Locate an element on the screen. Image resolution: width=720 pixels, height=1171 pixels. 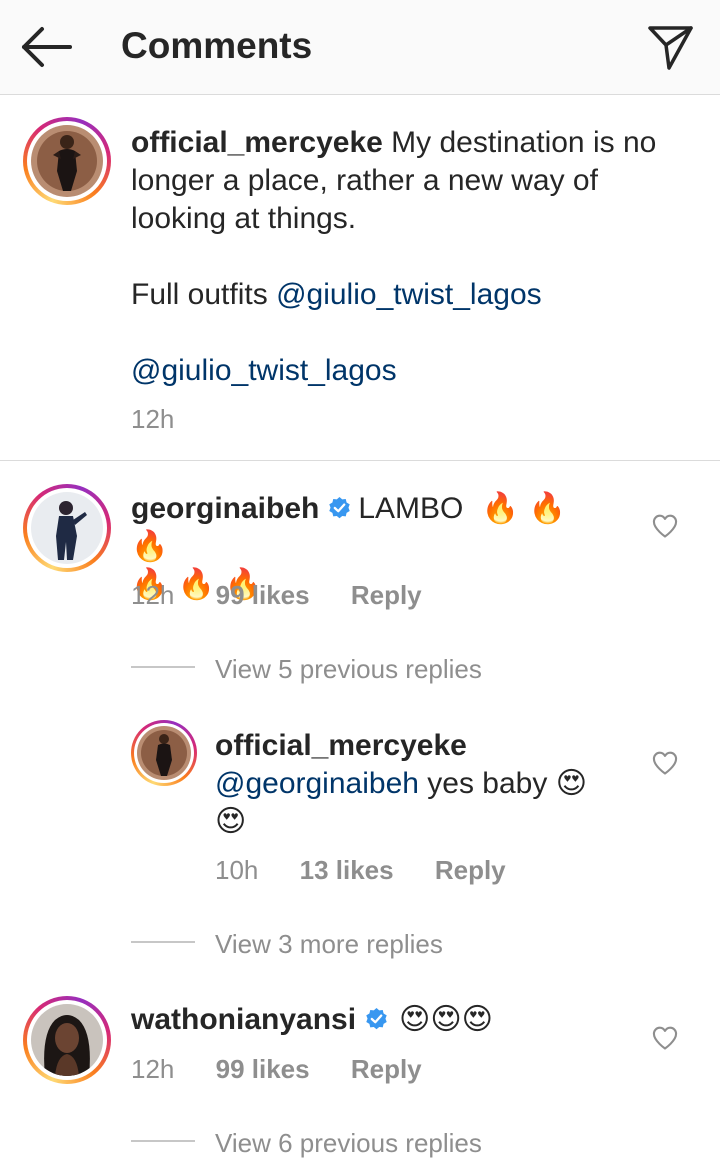
direct-send-icon is located at coordinates (670, 46).